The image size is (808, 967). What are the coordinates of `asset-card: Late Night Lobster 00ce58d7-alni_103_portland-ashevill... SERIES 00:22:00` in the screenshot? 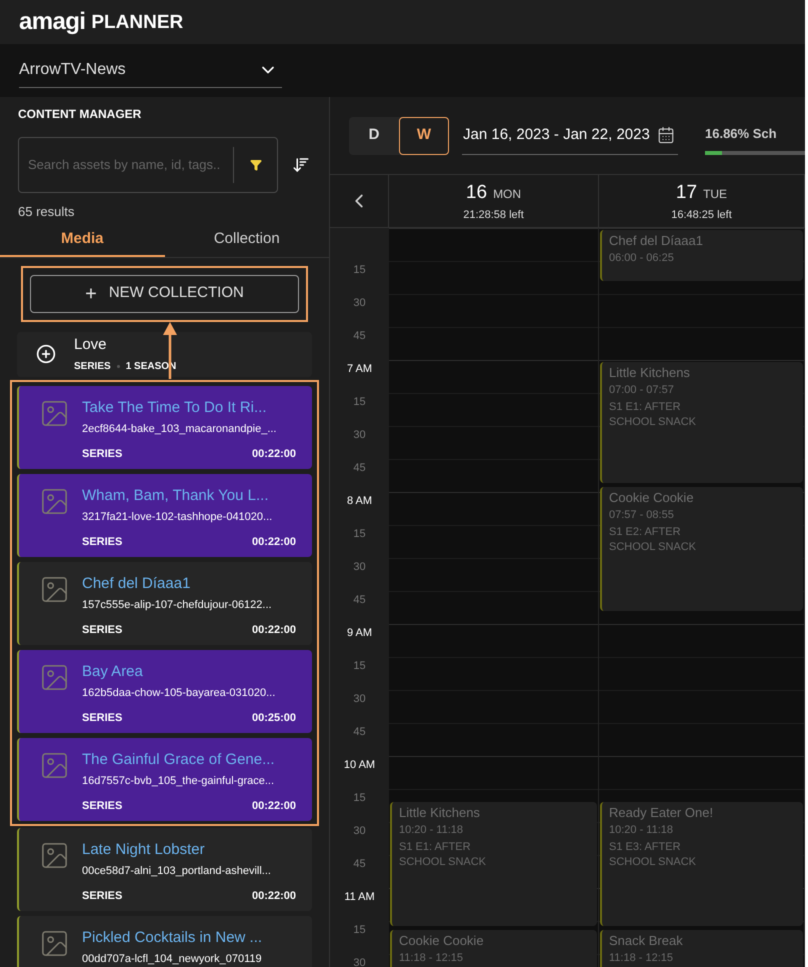 It's located at (164, 869).